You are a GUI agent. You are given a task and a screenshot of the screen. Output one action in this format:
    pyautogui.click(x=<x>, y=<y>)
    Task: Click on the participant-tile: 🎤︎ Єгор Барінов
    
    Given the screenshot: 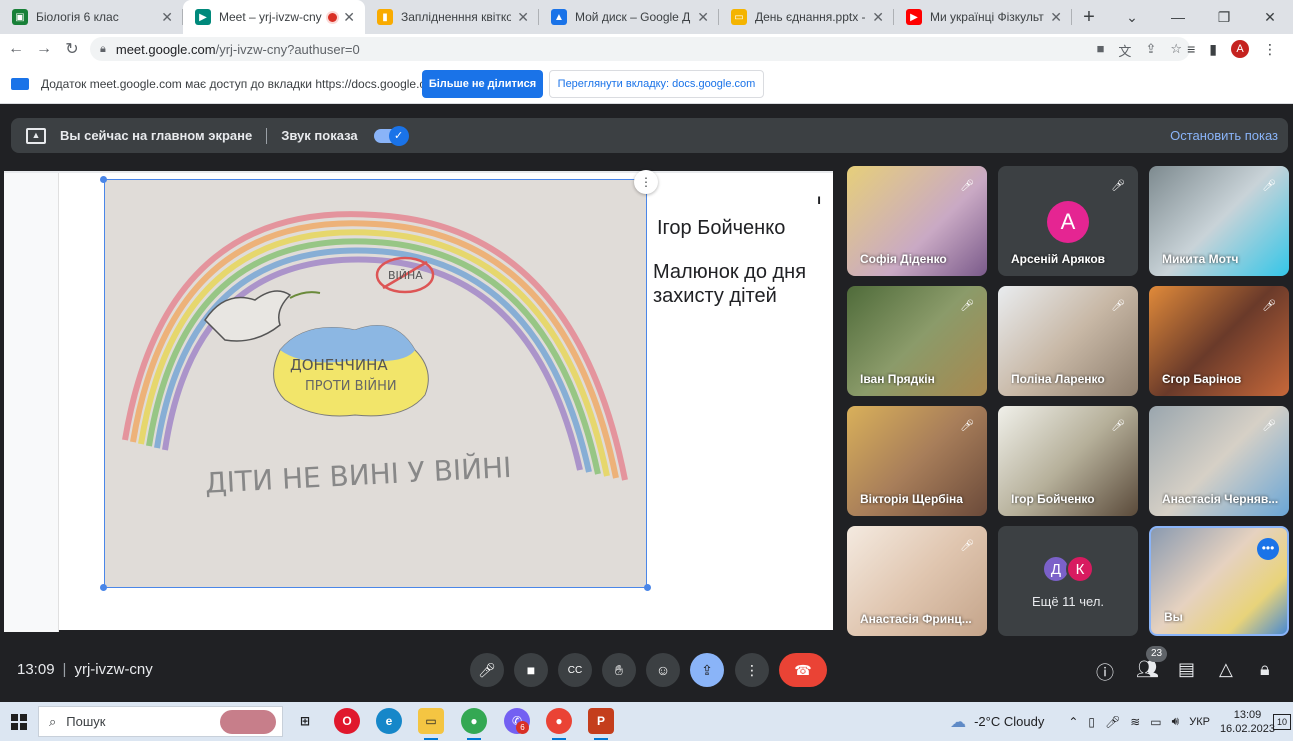 What is the action you would take?
    pyautogui.click(x=1219, y=341)
    